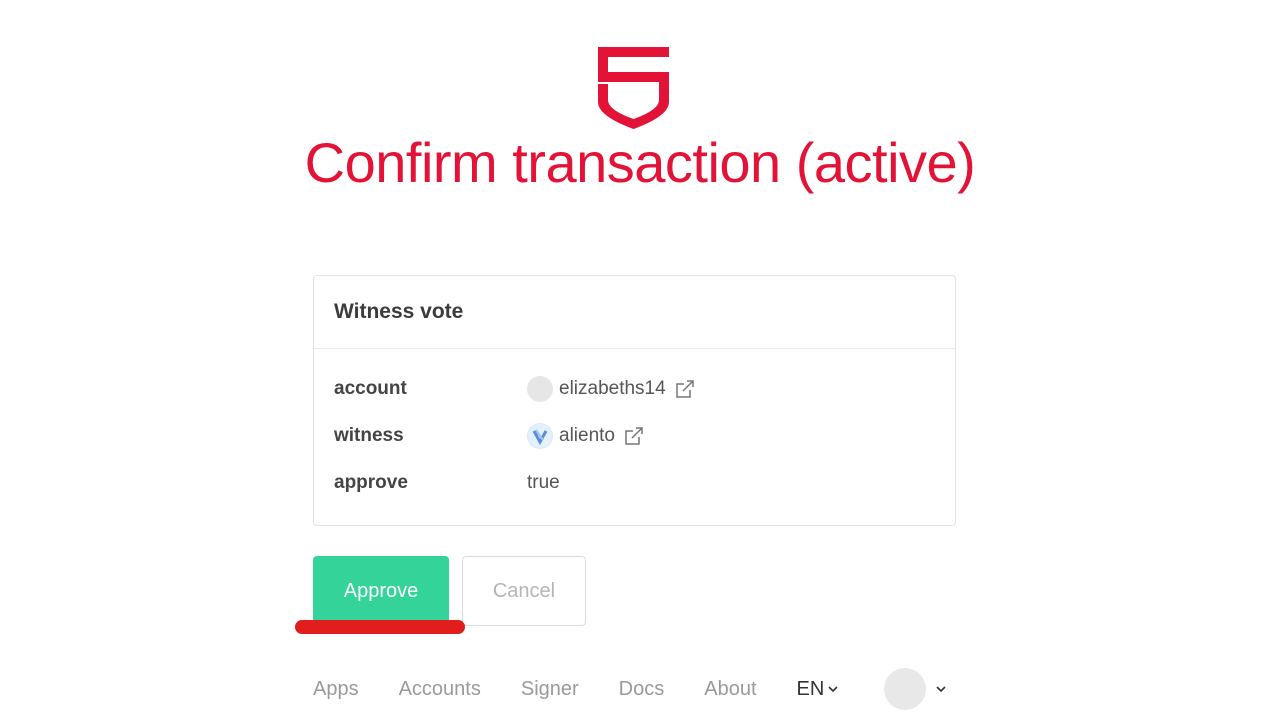 The width and height of the screenshot is (1280, 728). I want to click on detail-row-approve: approve true, so click(634, 482).